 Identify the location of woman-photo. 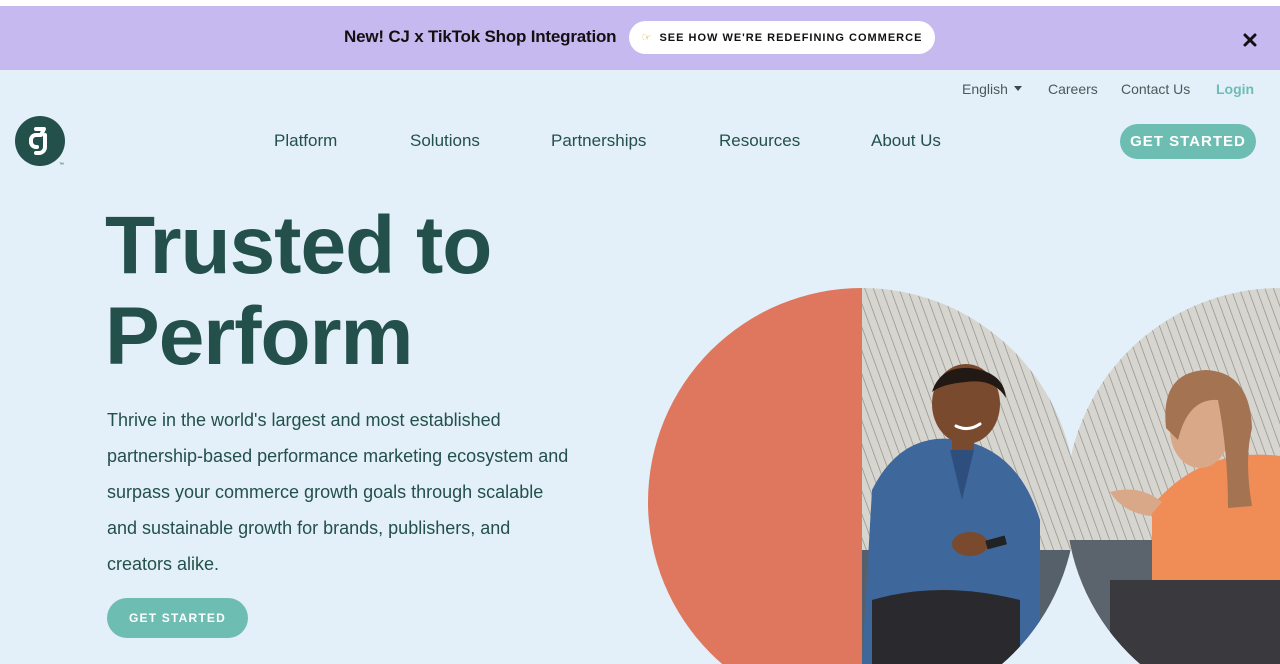
(1173, 476).